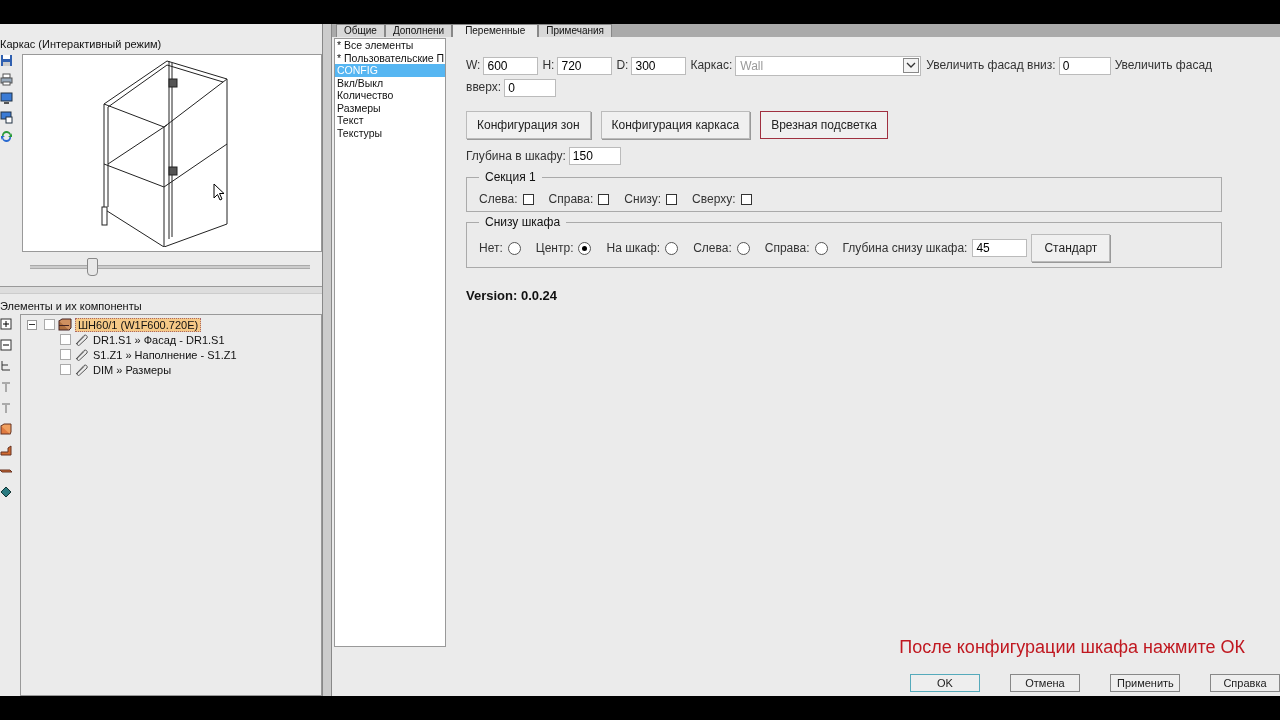 The width and height of the screenshot is (1280, 720). Describe the element at coordinates (594, 156) in the screenshot. I see `input-field: 150` at that location.